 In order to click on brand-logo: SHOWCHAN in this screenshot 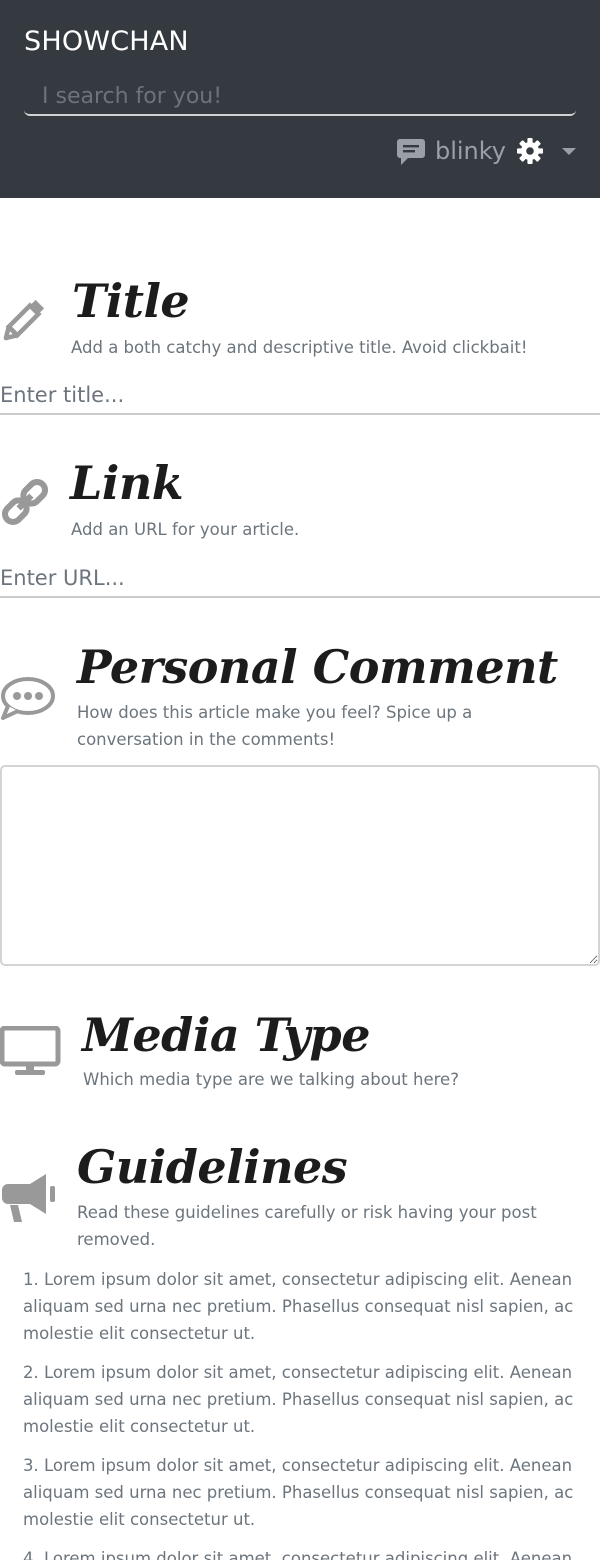, I will do `click(106, 41)`.